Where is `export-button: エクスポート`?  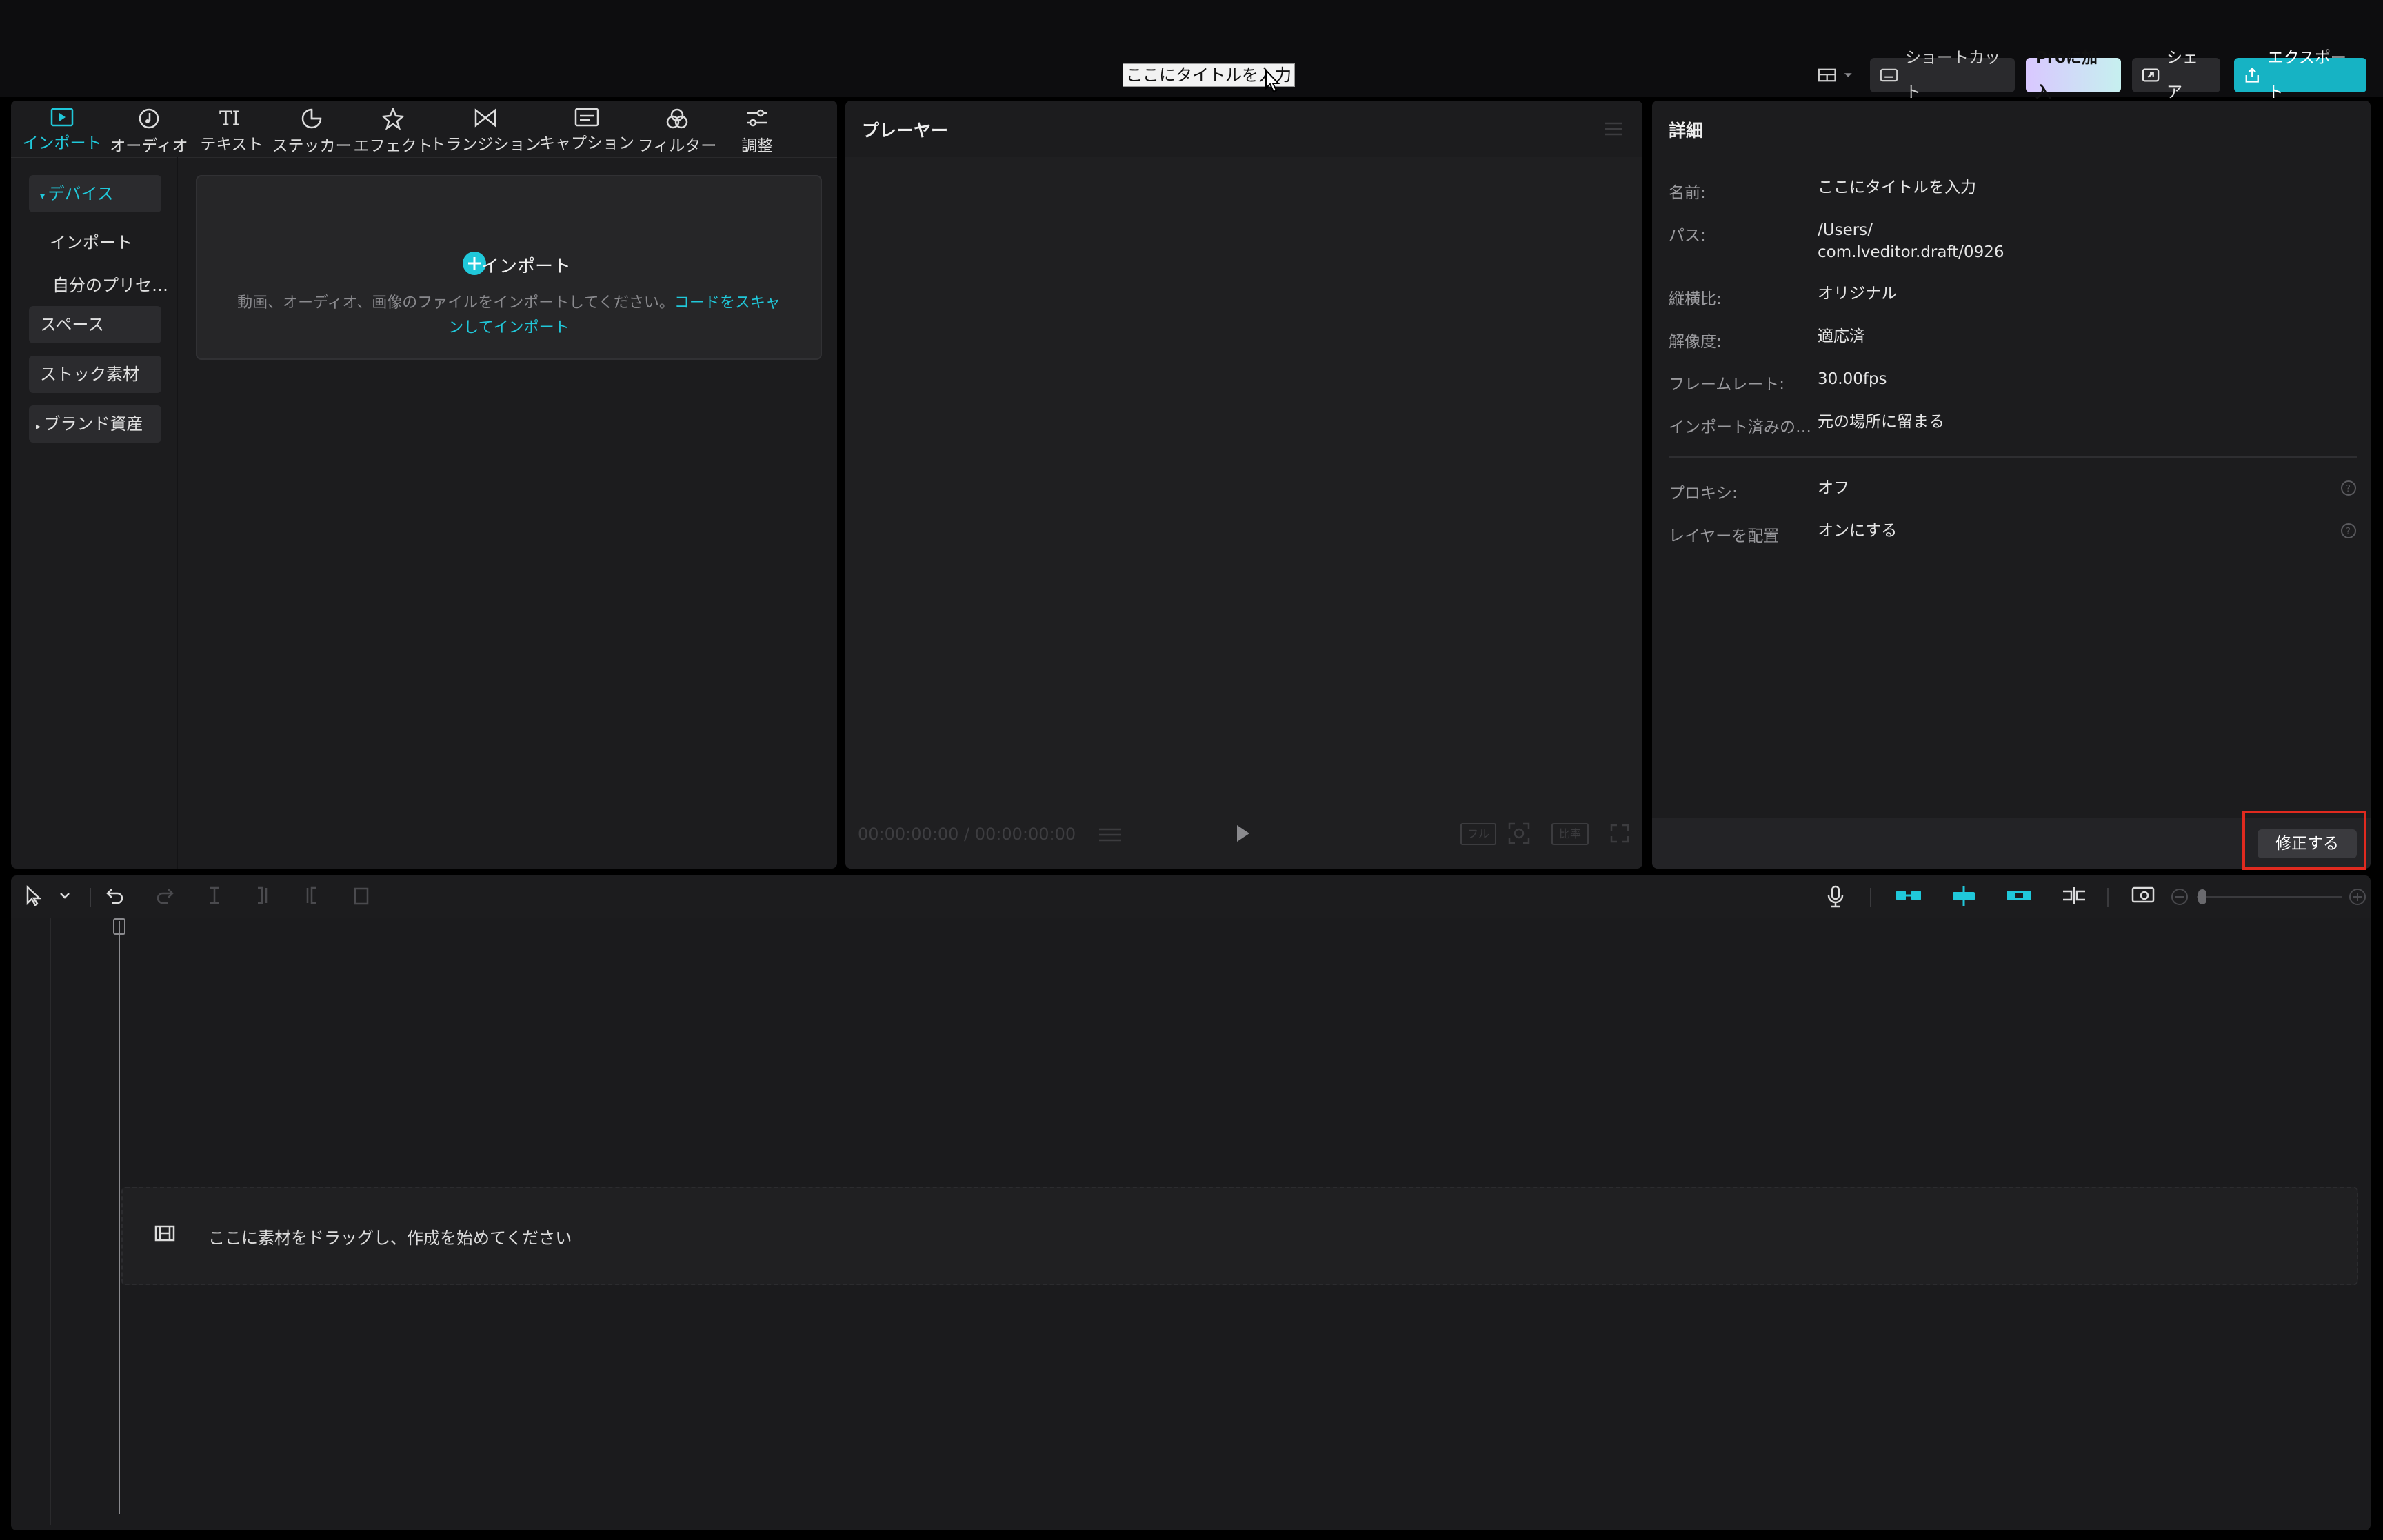 export-button: エクスポート is located at coordinates (2300, 75).